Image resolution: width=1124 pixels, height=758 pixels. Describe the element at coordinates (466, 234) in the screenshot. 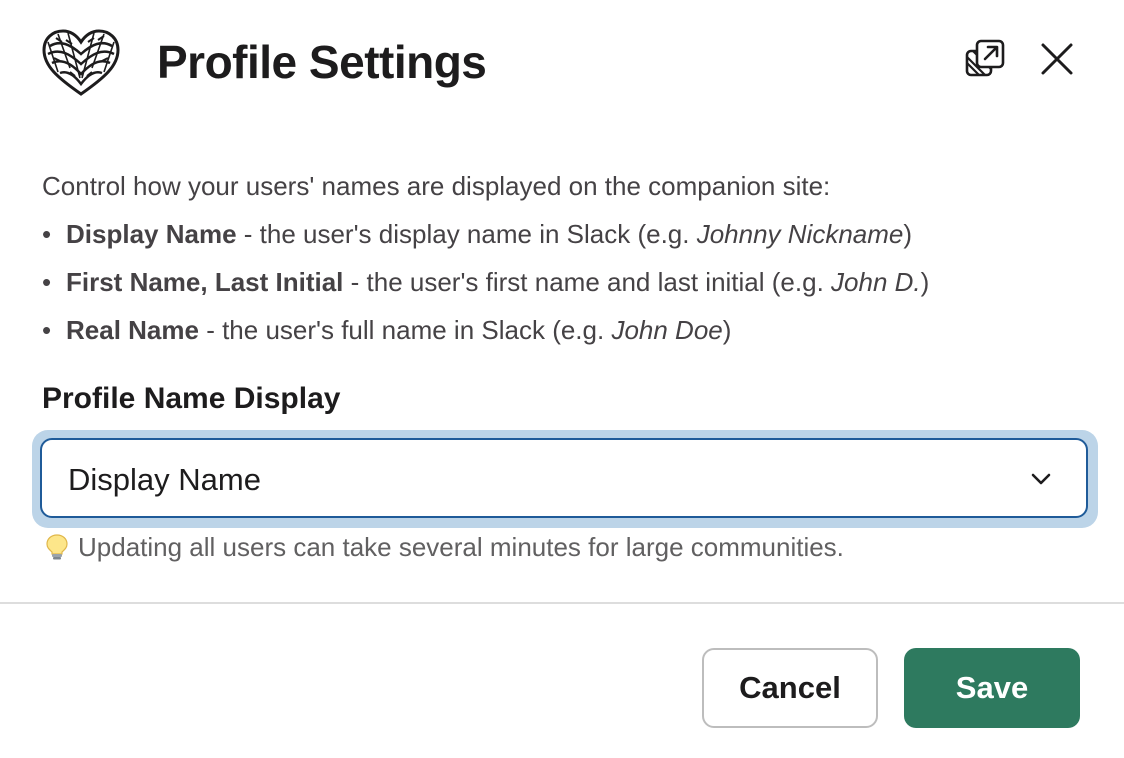

I see `option-text: - the user's display name in Slack (e.g.` at that location.